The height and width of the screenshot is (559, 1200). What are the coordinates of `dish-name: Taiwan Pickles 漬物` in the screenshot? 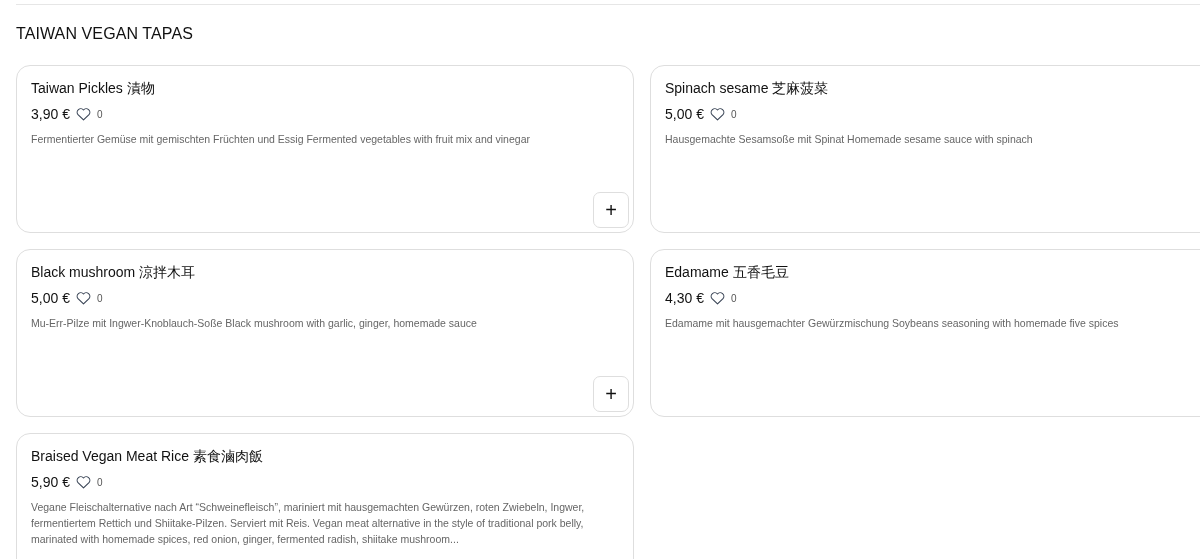 It's located at (93, 89).